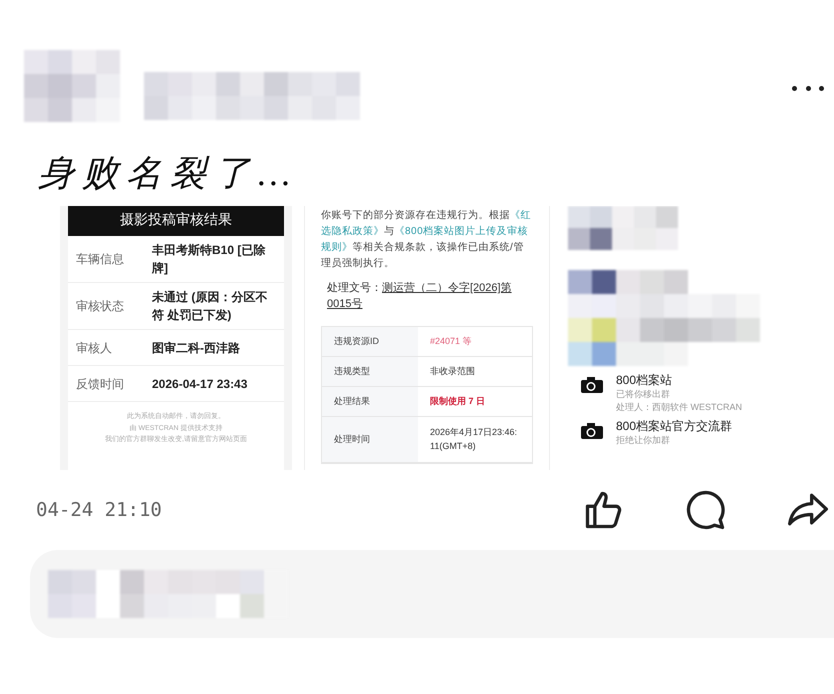 The width and height of the screenshot is (834, 694). What do you see at coordinates (370, 439) in the screenshot?
I see `table-label: 处理时间` at bounding box center [370, 439].